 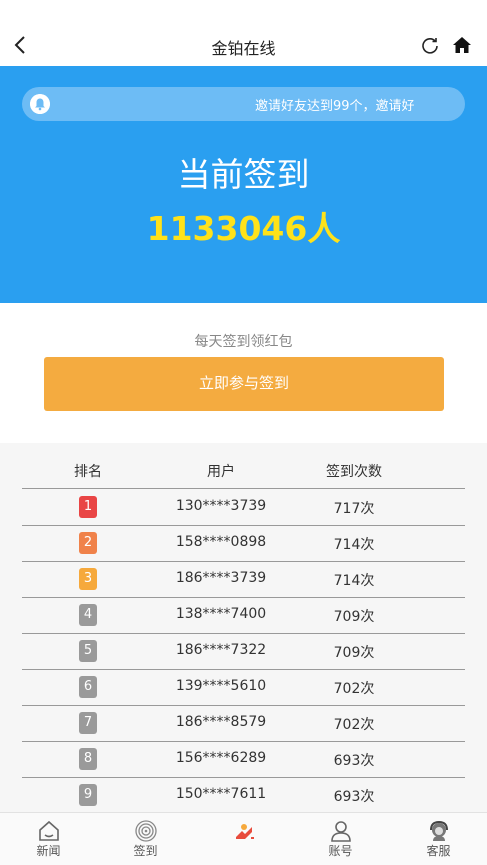 What do you see at coordinates (462, 45) in the screenshot?
I see `home-icon` at bounding box center [462, 45].